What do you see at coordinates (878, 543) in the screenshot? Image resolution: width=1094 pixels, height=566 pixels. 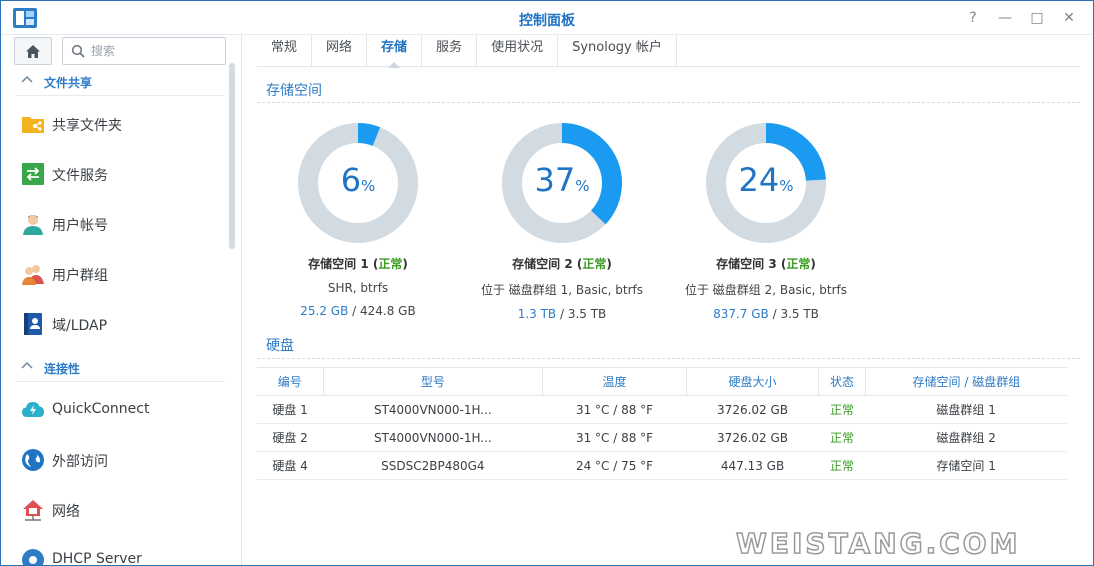 I see `watermark: WEISTANG.COM` at bounding box center [878, 543].